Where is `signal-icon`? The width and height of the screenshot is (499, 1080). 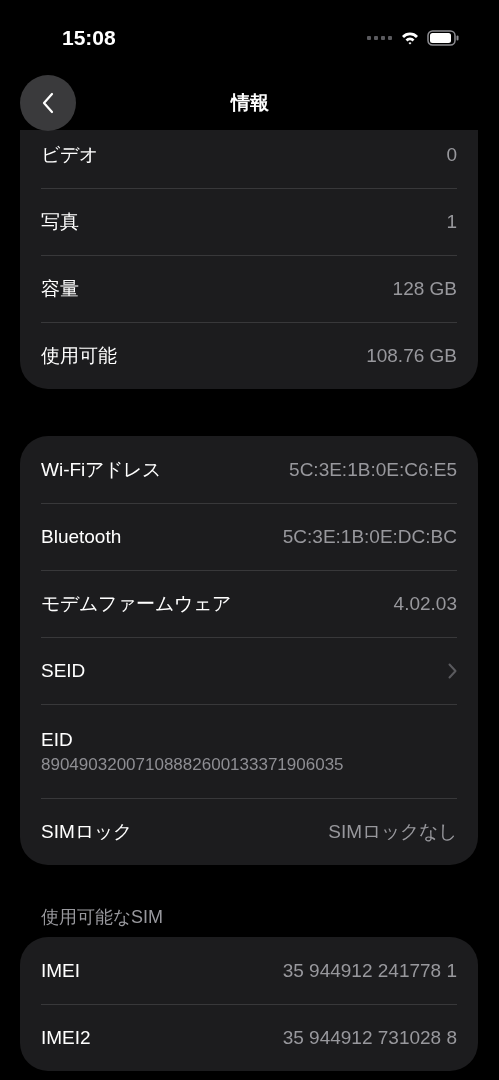 signal-icon is located at coordinates (380, 37).